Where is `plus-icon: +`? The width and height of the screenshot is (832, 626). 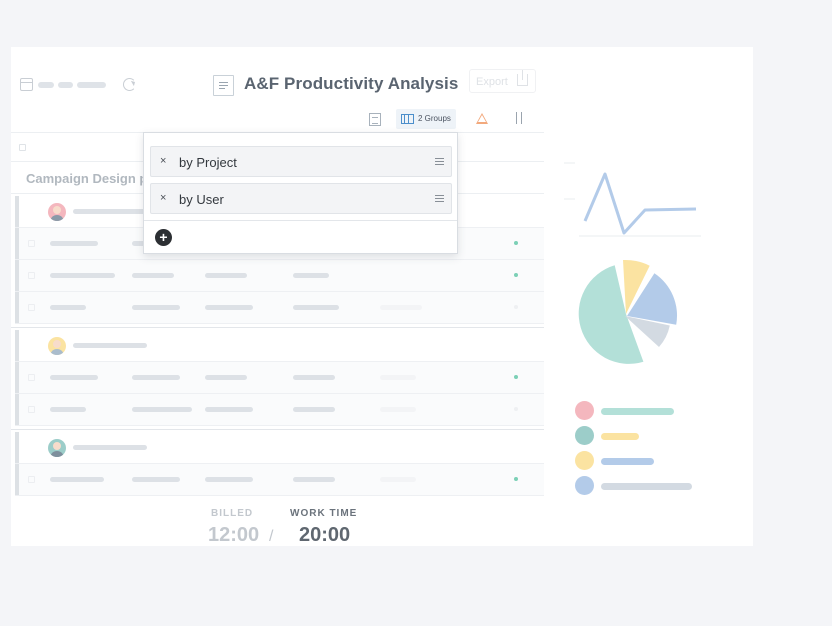 plus-icon: + is located at coordinates (163, 237).